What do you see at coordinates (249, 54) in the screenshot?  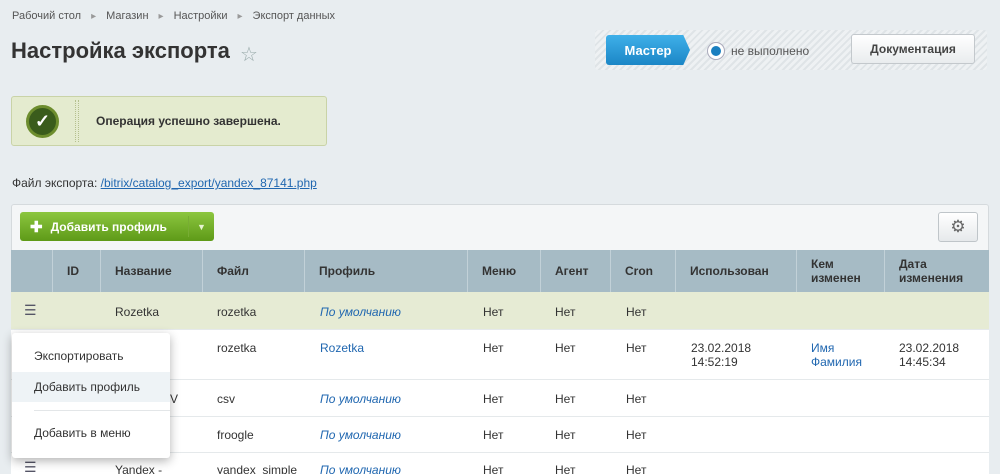 I see `star-icon: ☆` at bounding box center [249, 54].